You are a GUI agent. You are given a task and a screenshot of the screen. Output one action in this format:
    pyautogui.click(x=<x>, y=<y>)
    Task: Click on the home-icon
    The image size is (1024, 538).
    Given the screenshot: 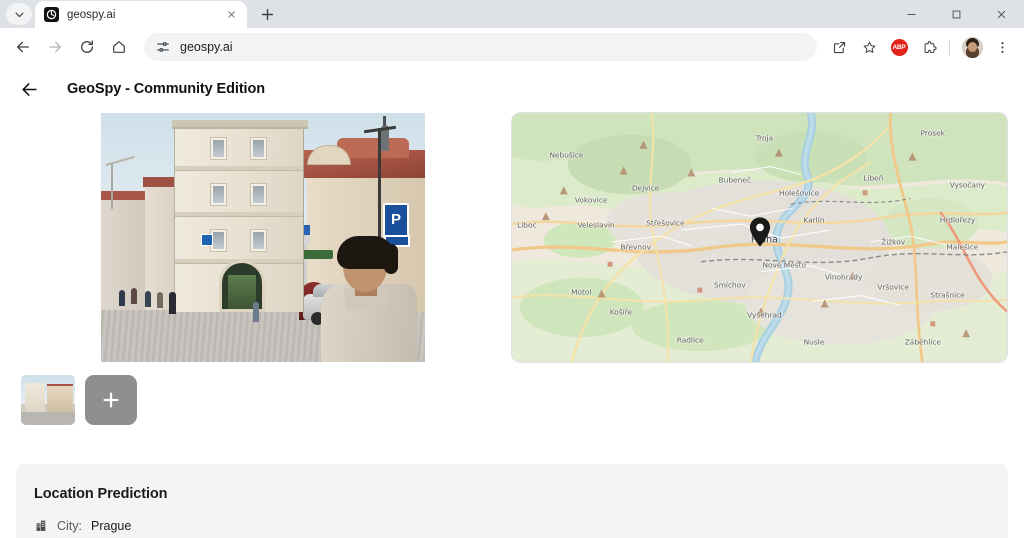 What is the action you would take?
    pyautogui.click(x=119, y=47)
    